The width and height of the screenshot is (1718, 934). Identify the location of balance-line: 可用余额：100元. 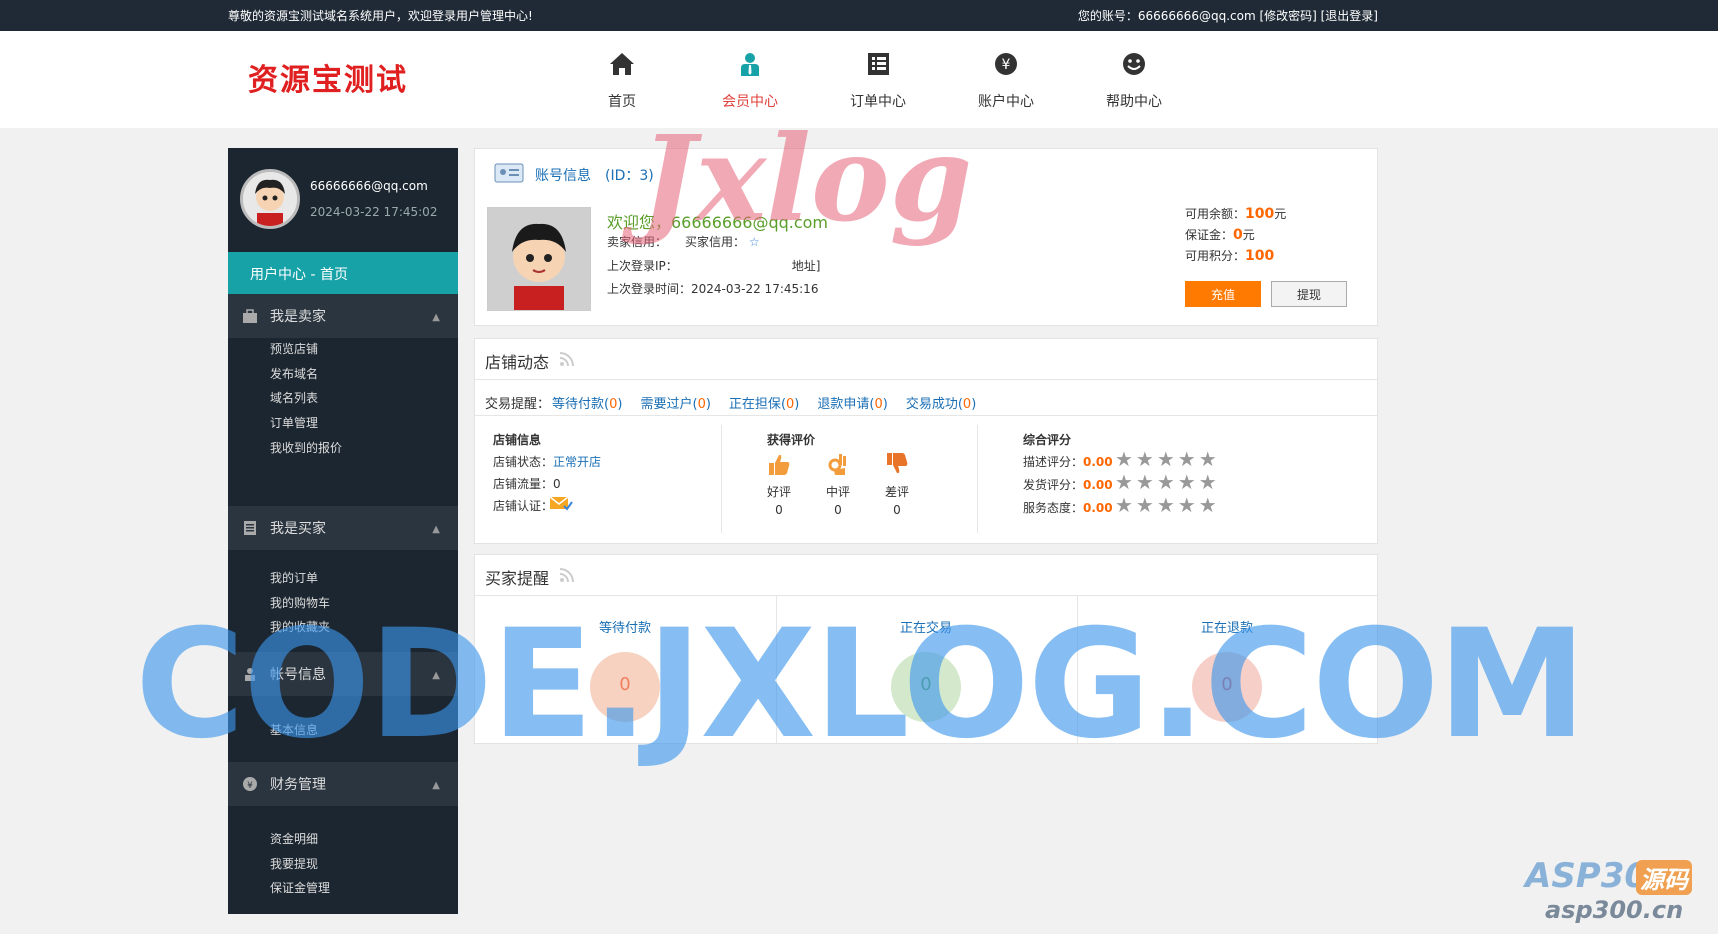
(1236, 214).